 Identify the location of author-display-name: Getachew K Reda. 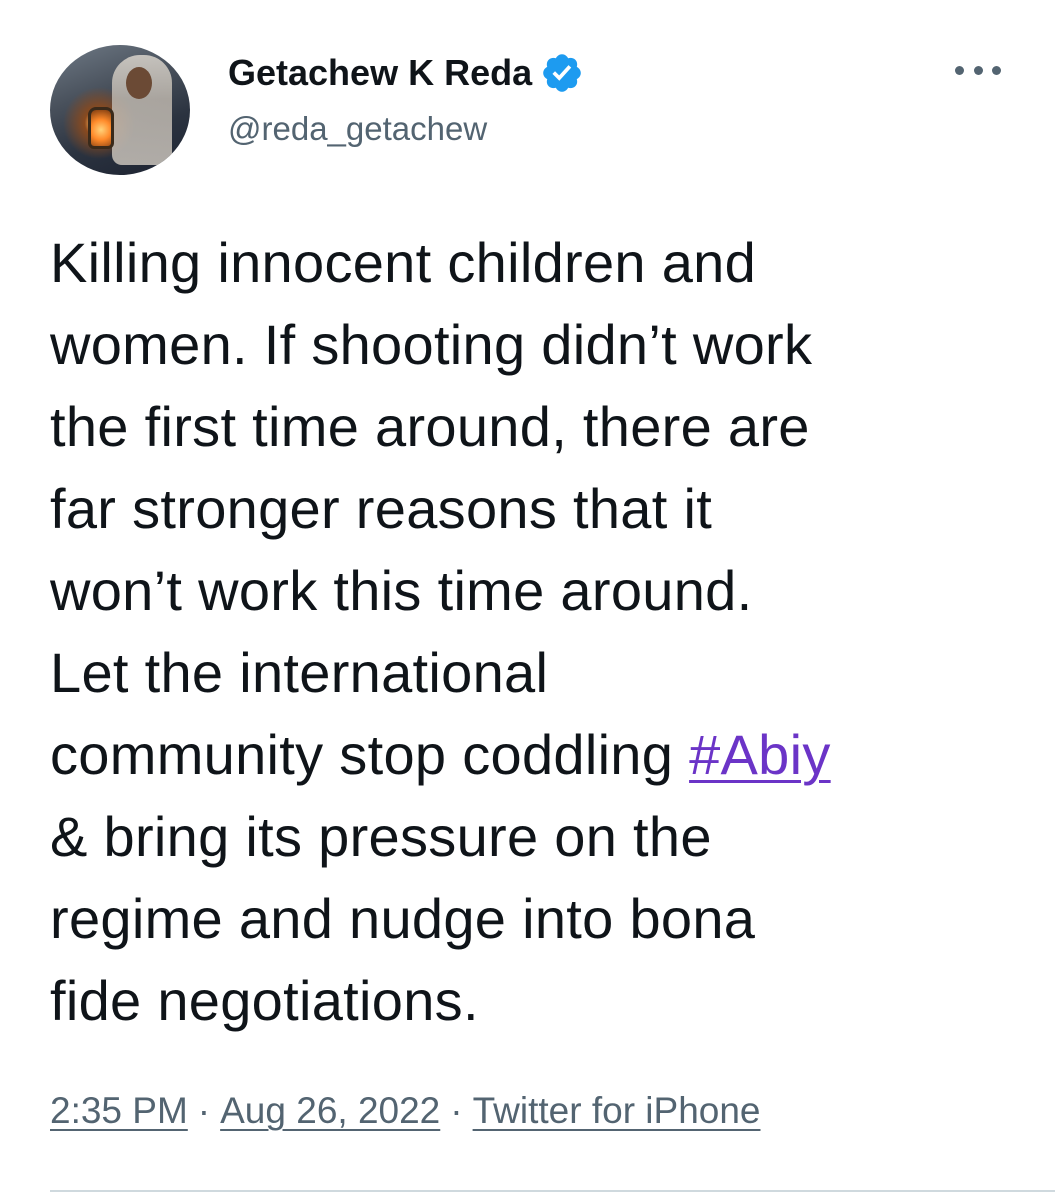
(380, 73).